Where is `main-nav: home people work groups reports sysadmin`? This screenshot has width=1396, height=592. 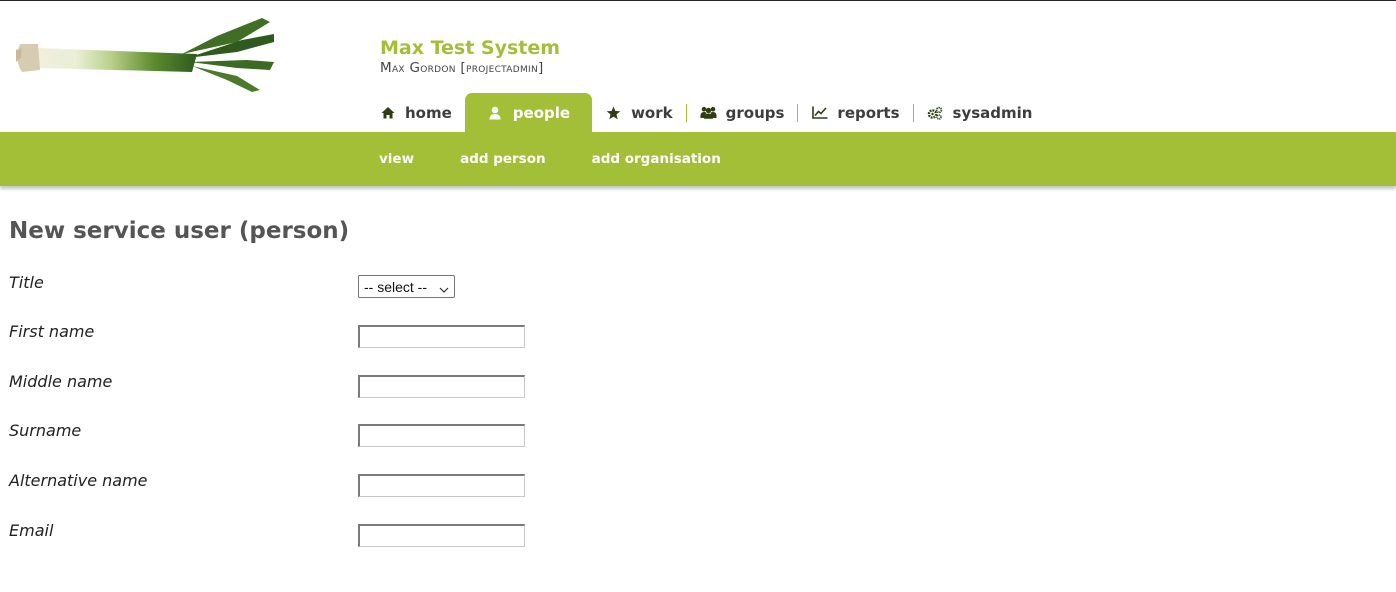 main-nav: home people work groups reports sysadmin is located at coordinates (705, 112).